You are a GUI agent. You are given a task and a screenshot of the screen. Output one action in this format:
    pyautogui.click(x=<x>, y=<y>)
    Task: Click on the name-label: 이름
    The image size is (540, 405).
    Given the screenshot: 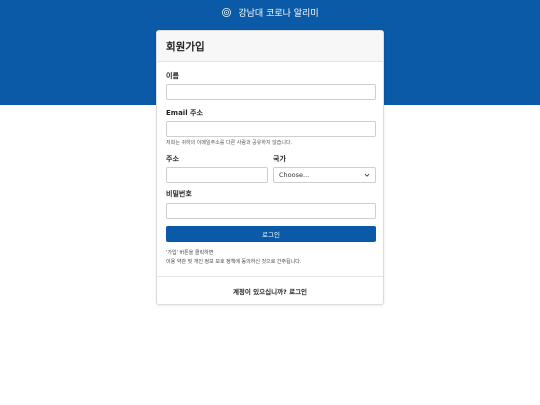 What is the action you would take?
    pyautogui.click(x=172, y=76)
    